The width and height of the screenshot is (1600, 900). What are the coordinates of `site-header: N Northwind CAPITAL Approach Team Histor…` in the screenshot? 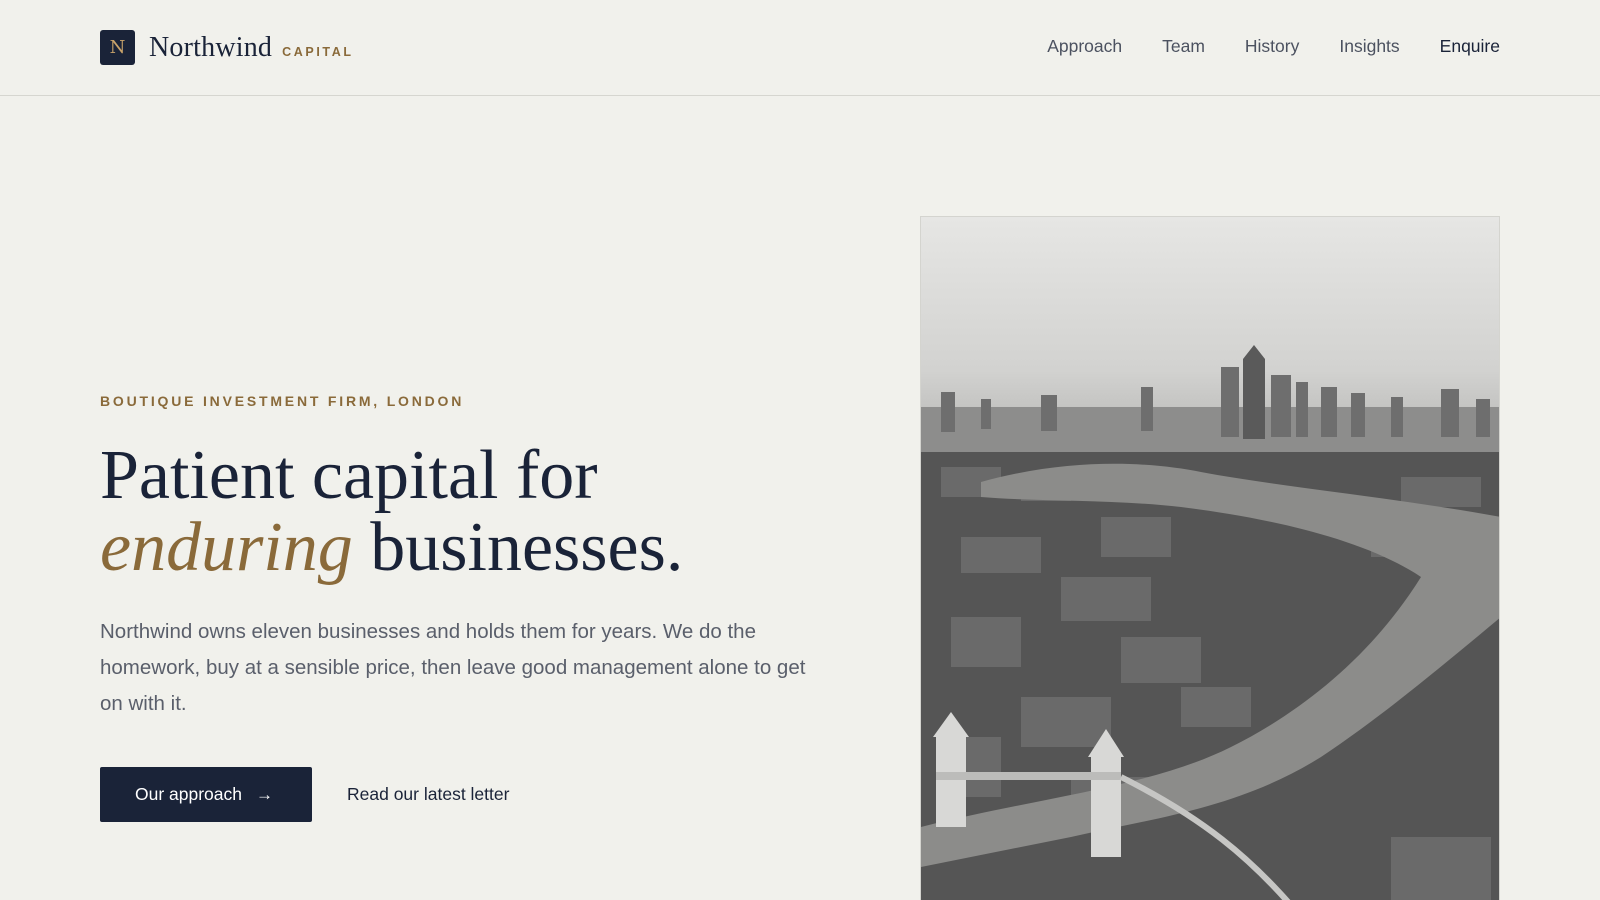 It's located at (800, 48).